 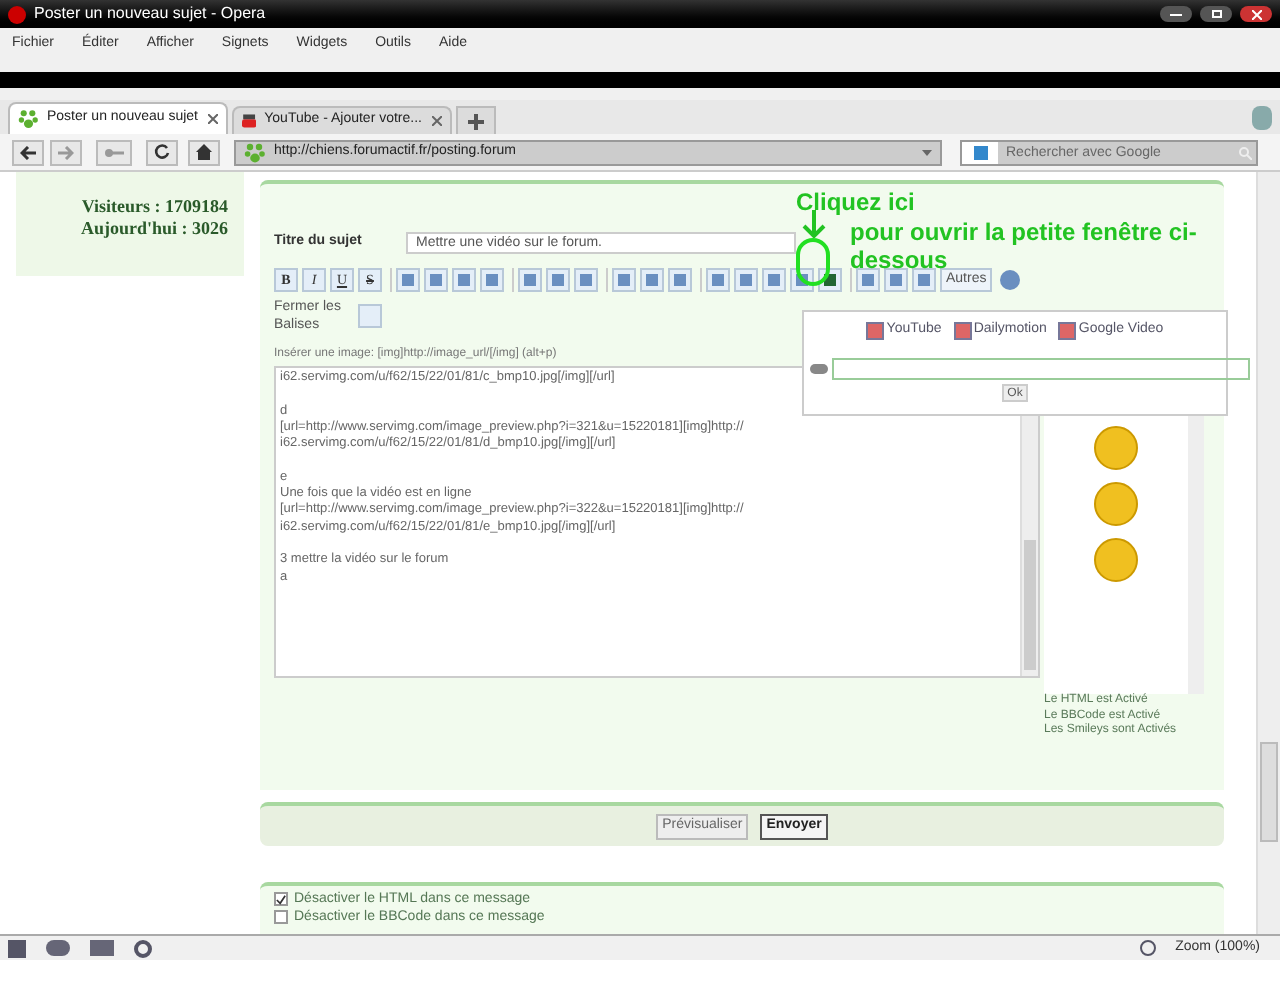 I want to click on page-scrollbar, so click(x=1268, y=553).